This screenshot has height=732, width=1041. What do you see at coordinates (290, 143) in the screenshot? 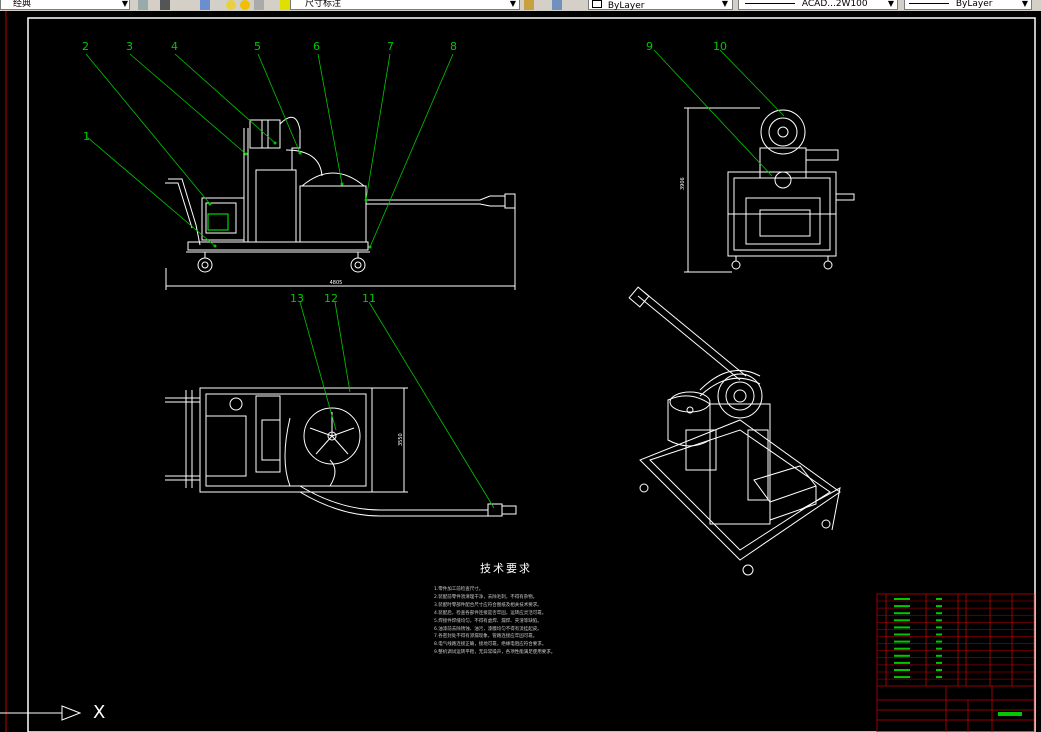
I see `duct` at bounding box center [290, 143].